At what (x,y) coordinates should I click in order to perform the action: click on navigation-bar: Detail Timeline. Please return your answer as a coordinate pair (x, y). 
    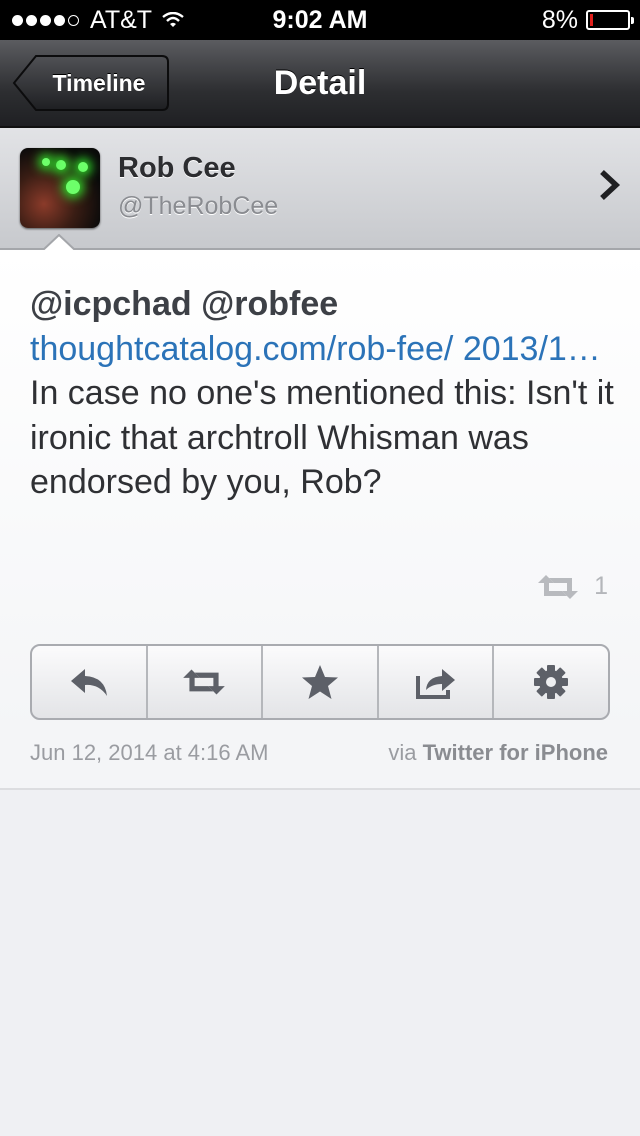
    Looking at the image, I should click on (320, 84).